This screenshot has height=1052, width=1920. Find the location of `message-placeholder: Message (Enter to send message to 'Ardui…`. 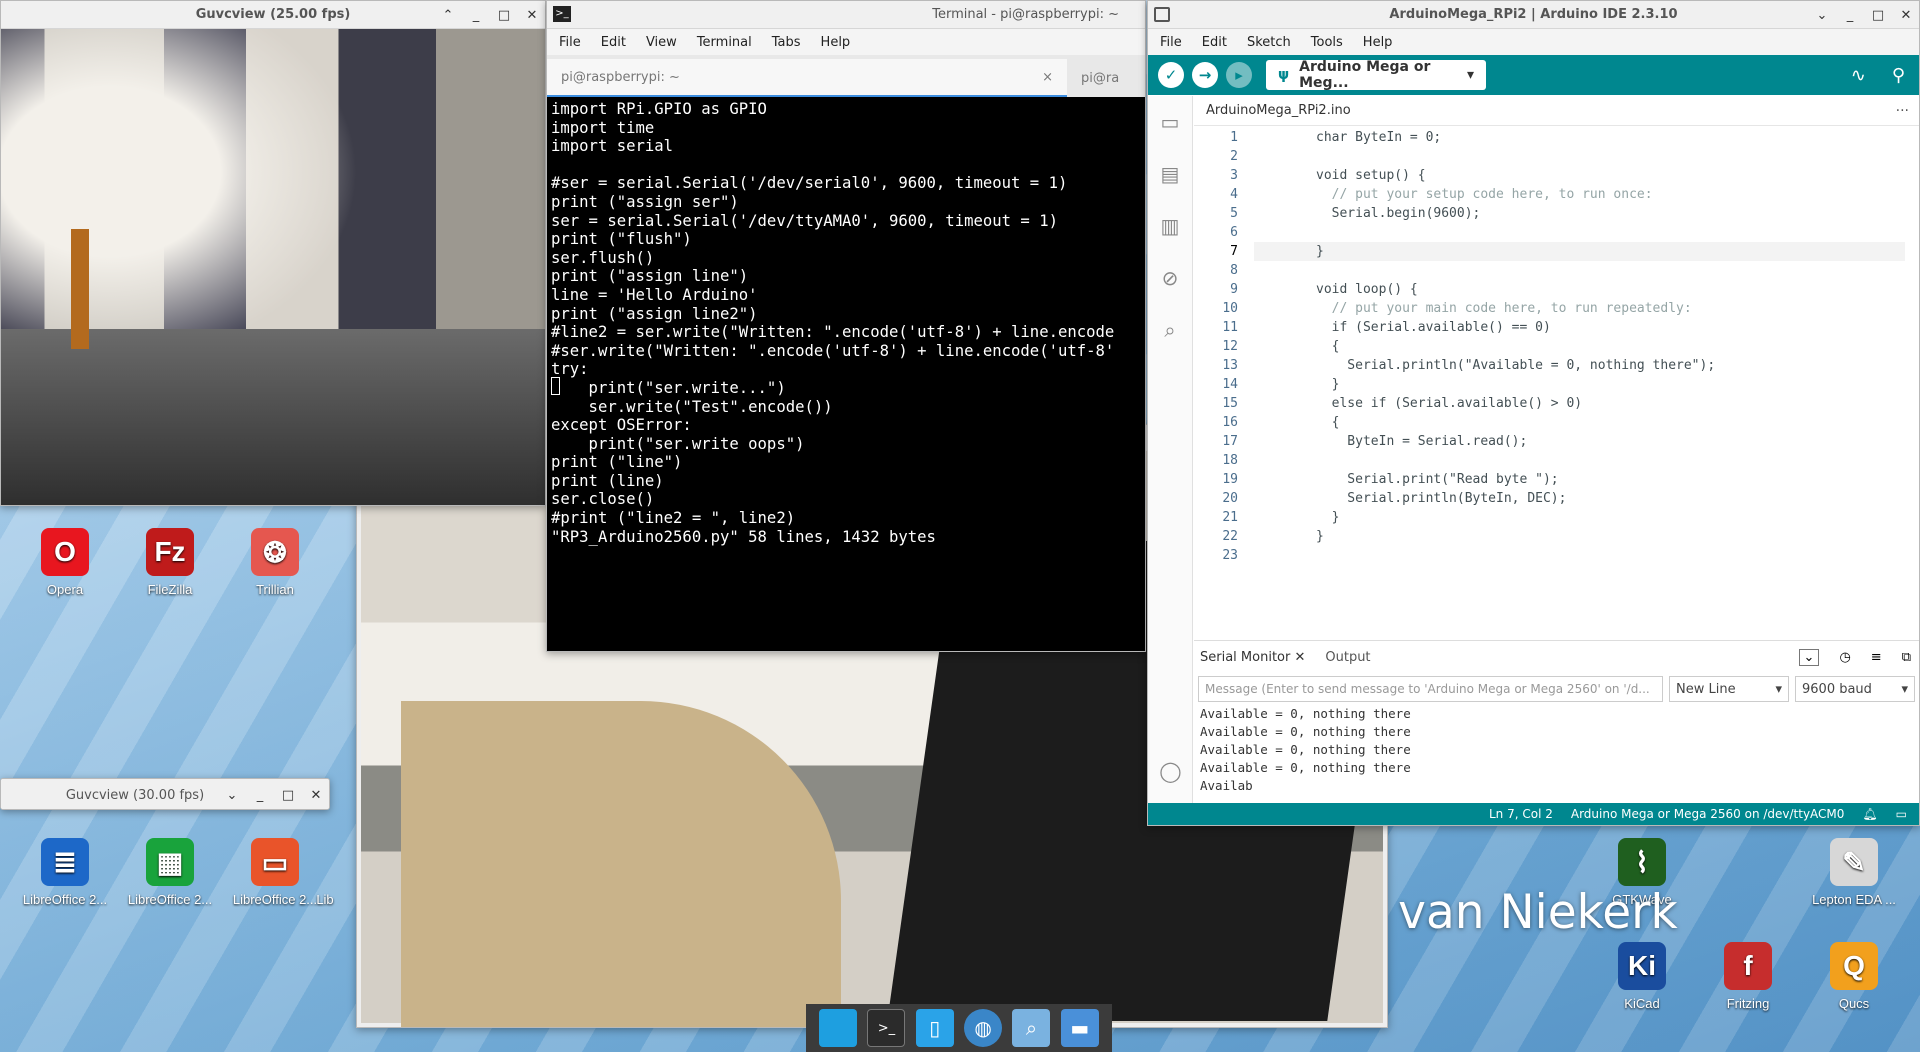

message-placeholder: Message (Enter to send message to 'Ardui… is located at coordinates (1427, 689).